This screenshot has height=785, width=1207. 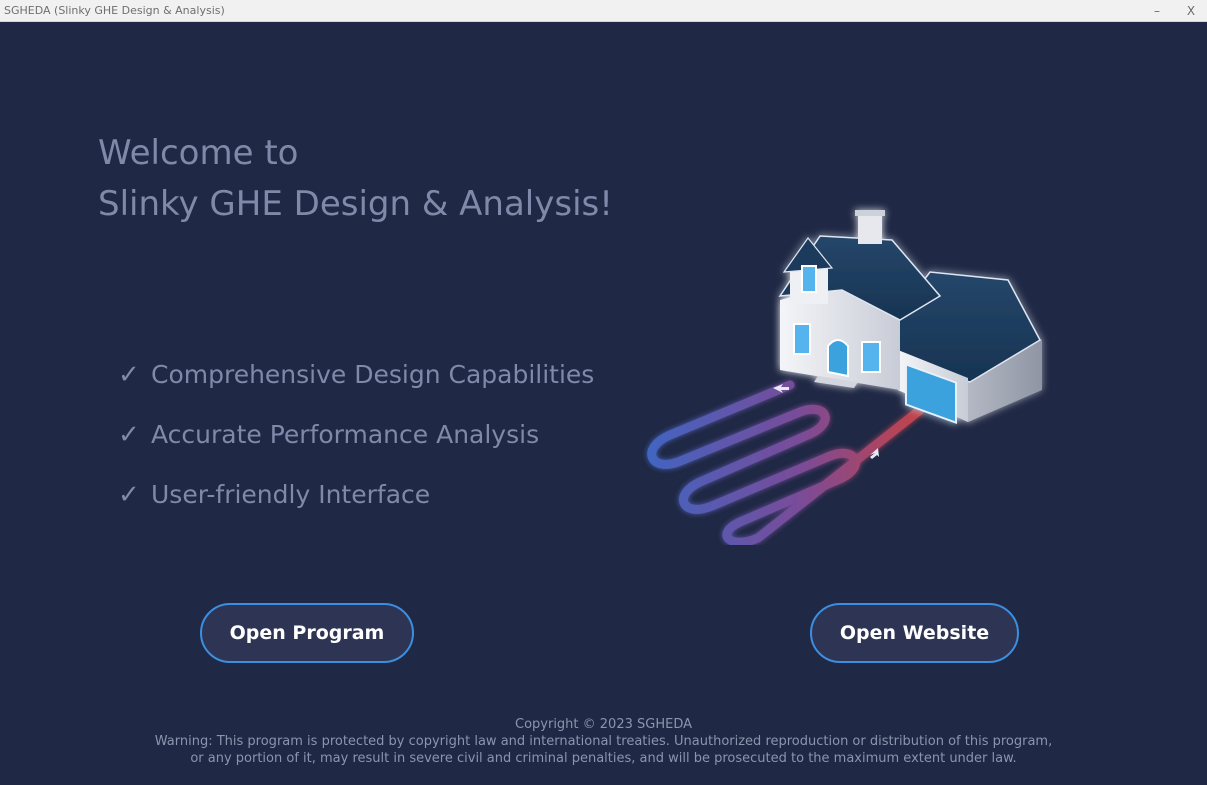 What do you see at coordinates (603, 724) in the screenshot?
I see `copyright-text: Copyright © 2023 SGHEDA` at bounding box center [603, 724].